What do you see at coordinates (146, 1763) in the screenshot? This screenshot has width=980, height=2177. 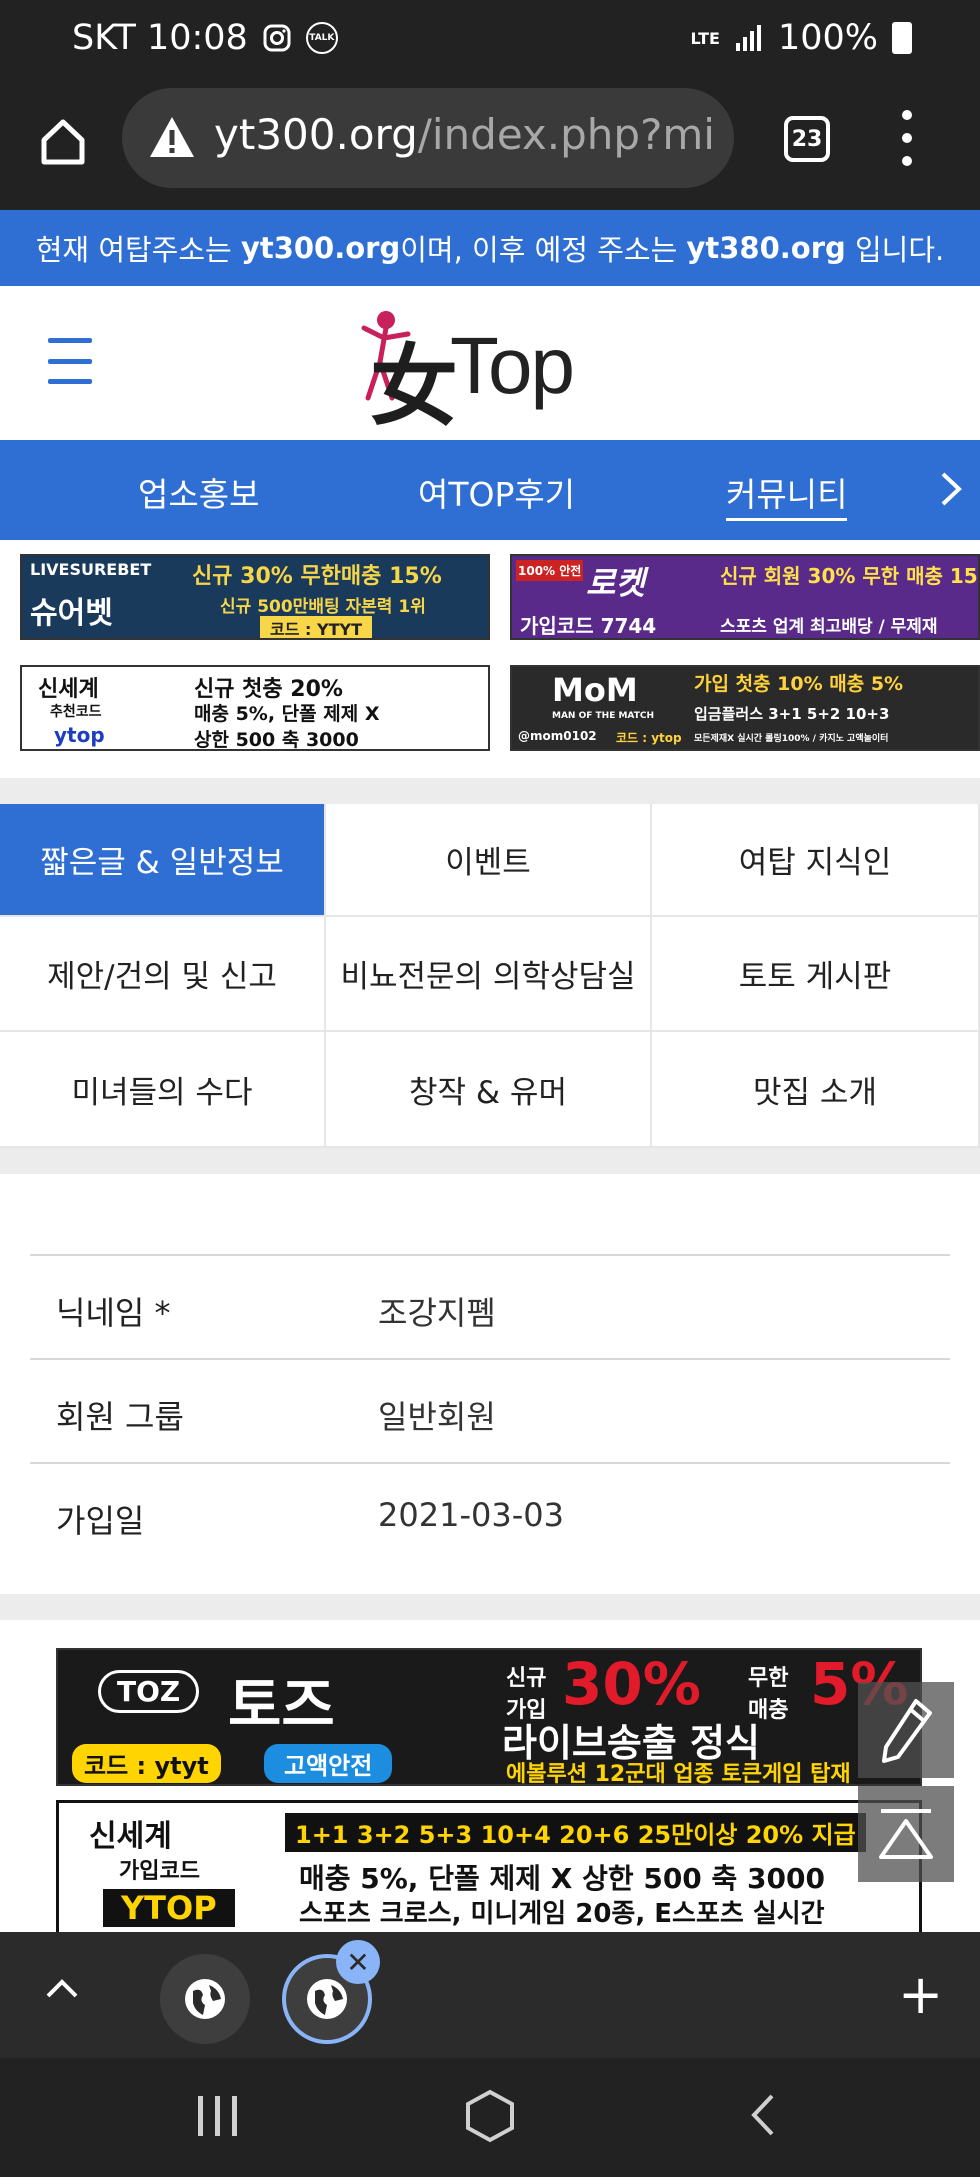 I see `ad-text: 코드 : ytyt` at bounding box center [146, 1763].